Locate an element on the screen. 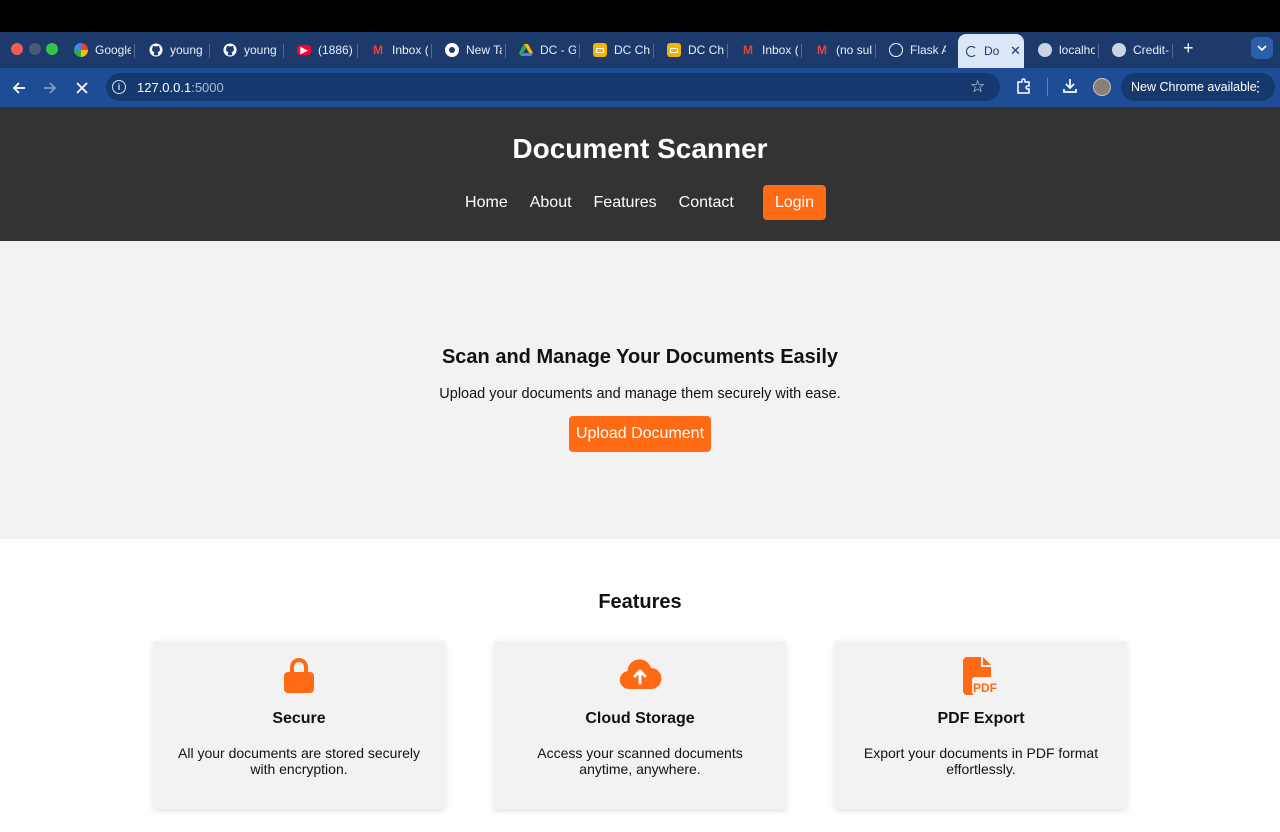 This screenshot has width=1280, height=832. site-nav: Home About Features Contact Login is located at coordinates (640, 202).